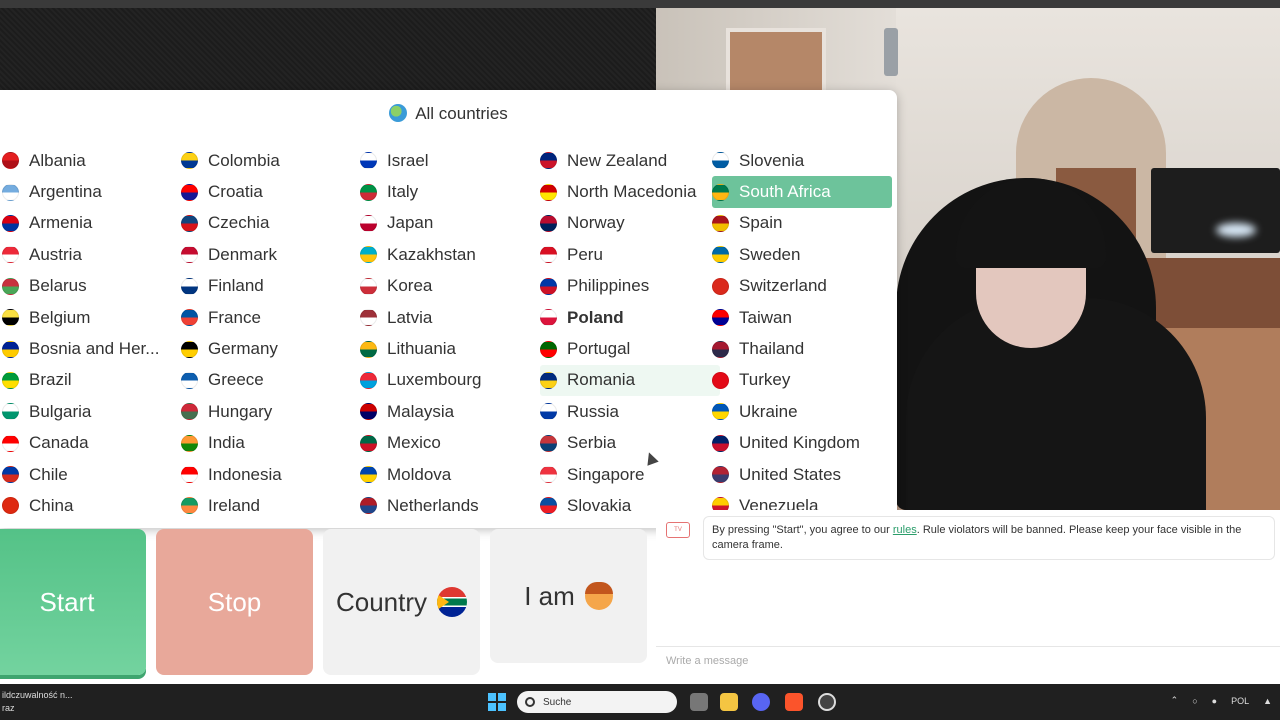 The height and width of the screenshot is (720, 1280). Describe the element at coordinates (450, 160) in the screenshot. I see `country-option-israel: Israel` at that location.